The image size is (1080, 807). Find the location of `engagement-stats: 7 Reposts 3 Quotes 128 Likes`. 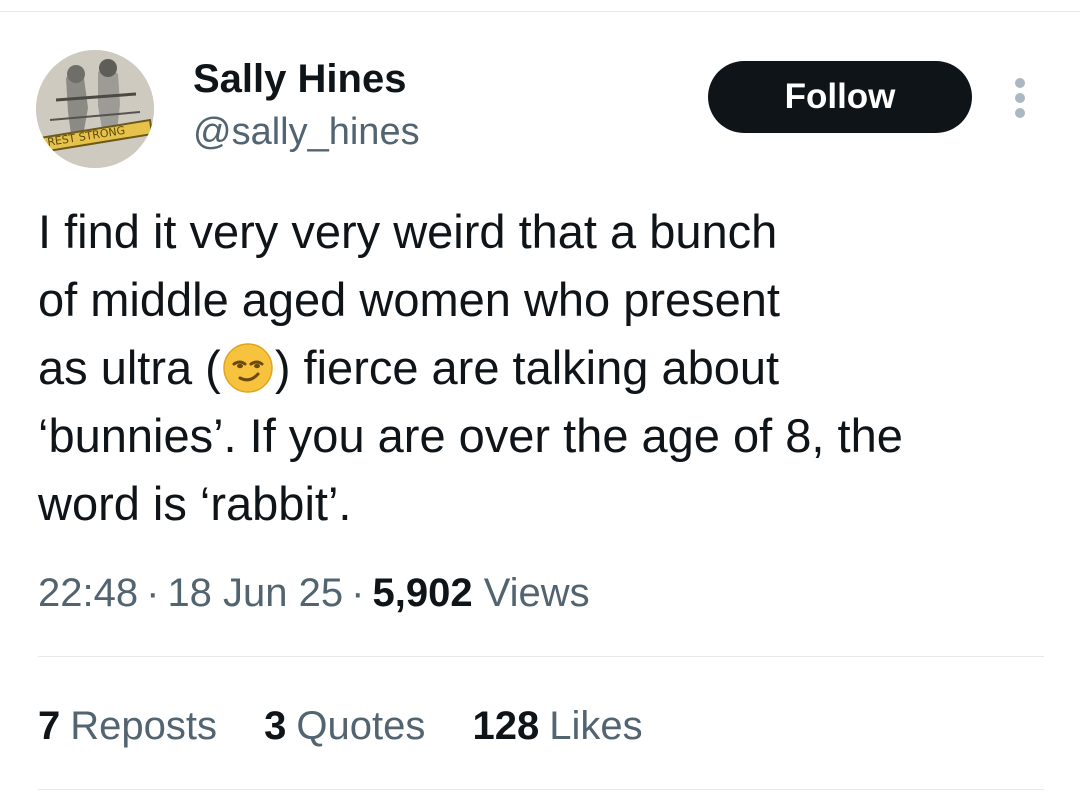

engagement-stats: 7 Reposts 3 Quotes 128 Likes is located at coordinates (358, 726).